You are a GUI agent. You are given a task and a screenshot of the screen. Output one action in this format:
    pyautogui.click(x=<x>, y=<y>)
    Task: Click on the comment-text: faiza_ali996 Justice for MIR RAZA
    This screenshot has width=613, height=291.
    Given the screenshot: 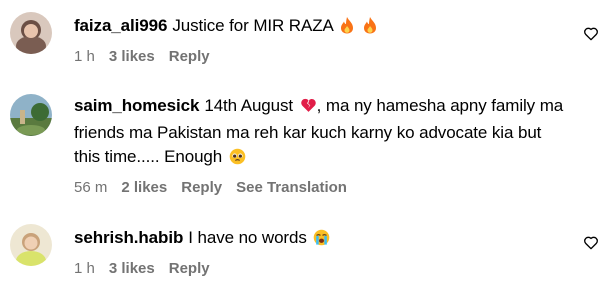 What is the action you would take?
    pyautogui.click(x=319, y=27)
    